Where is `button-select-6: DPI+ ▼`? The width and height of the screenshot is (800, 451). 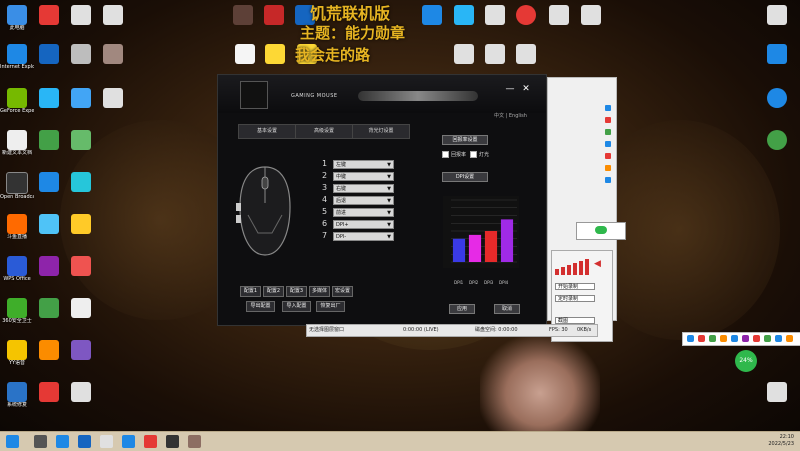 button-select-6: DPI+ ▼ is located at coordinates (363, 224).